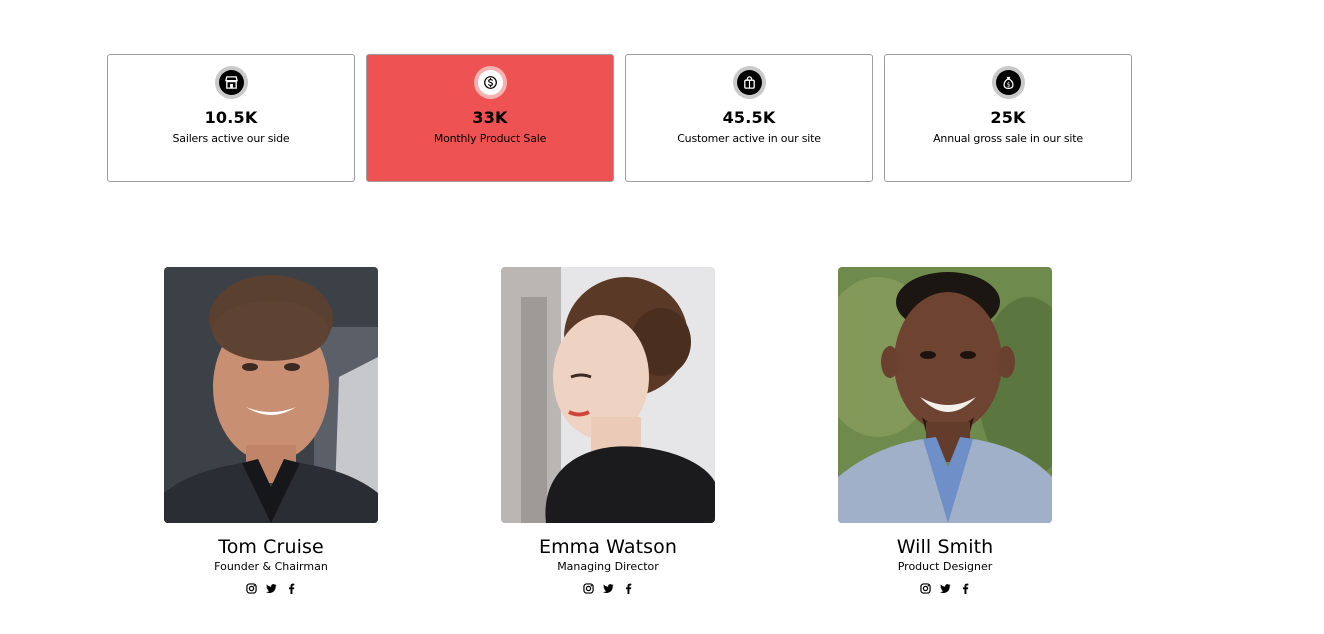 The width and height of the screenshot is (1324, 634). I want to click on member-role: Managing Director, so click(608, 566).